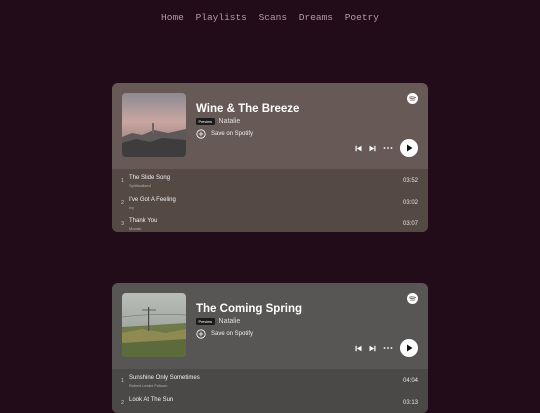 The width and height of the screenshot is (540, 413). I want to click on track-title: Sunshine Only Sometimes, so click(164, 378).